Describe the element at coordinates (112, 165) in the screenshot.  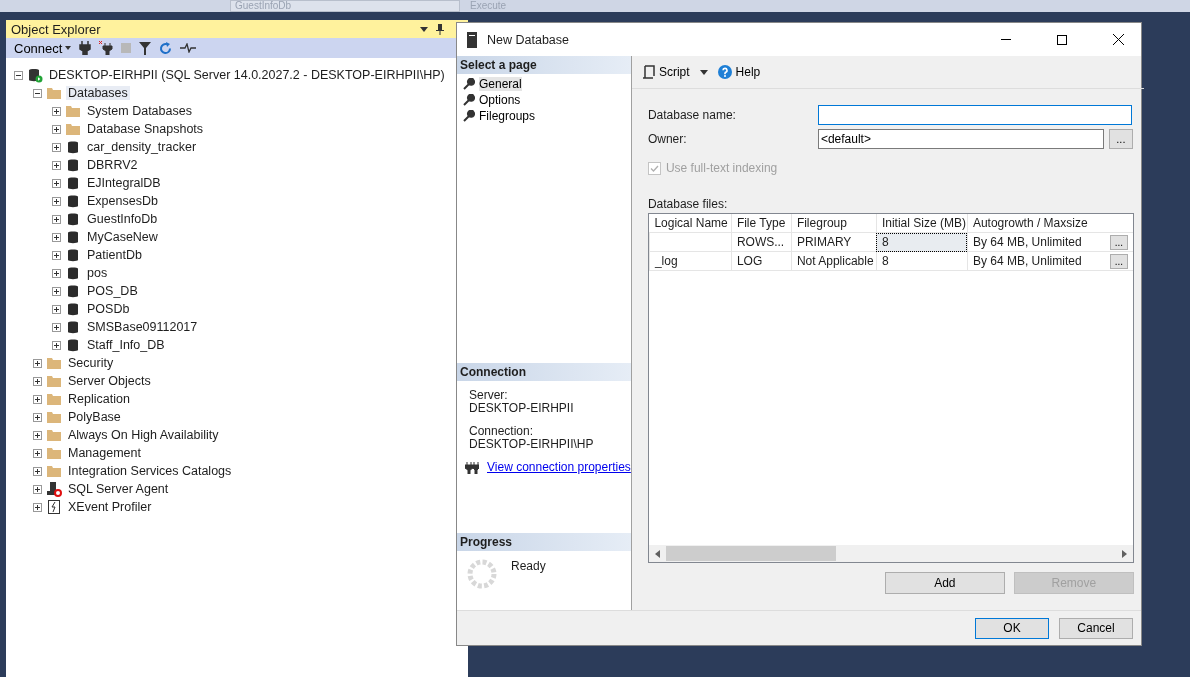
I see `tree-item: DBRRV2` at that location.